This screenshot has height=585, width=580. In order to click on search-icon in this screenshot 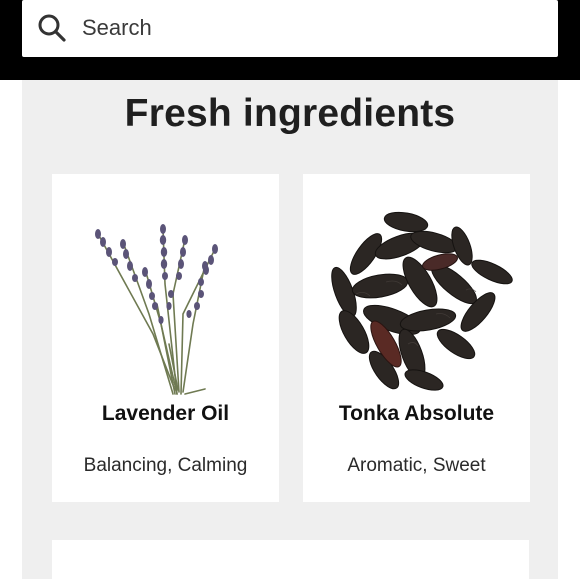, I will do `click(52, 28)`.